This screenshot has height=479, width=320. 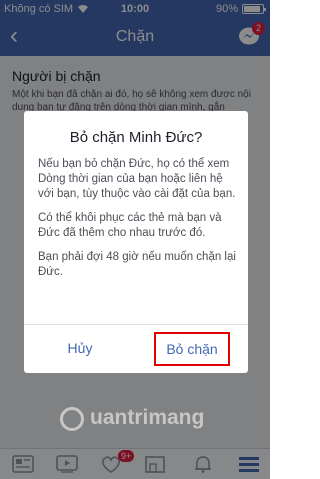 What do you see at coordinates (80, 348) in the screenshot?
I see `cancel-button: Hủy` at bounding box center [80, 348].